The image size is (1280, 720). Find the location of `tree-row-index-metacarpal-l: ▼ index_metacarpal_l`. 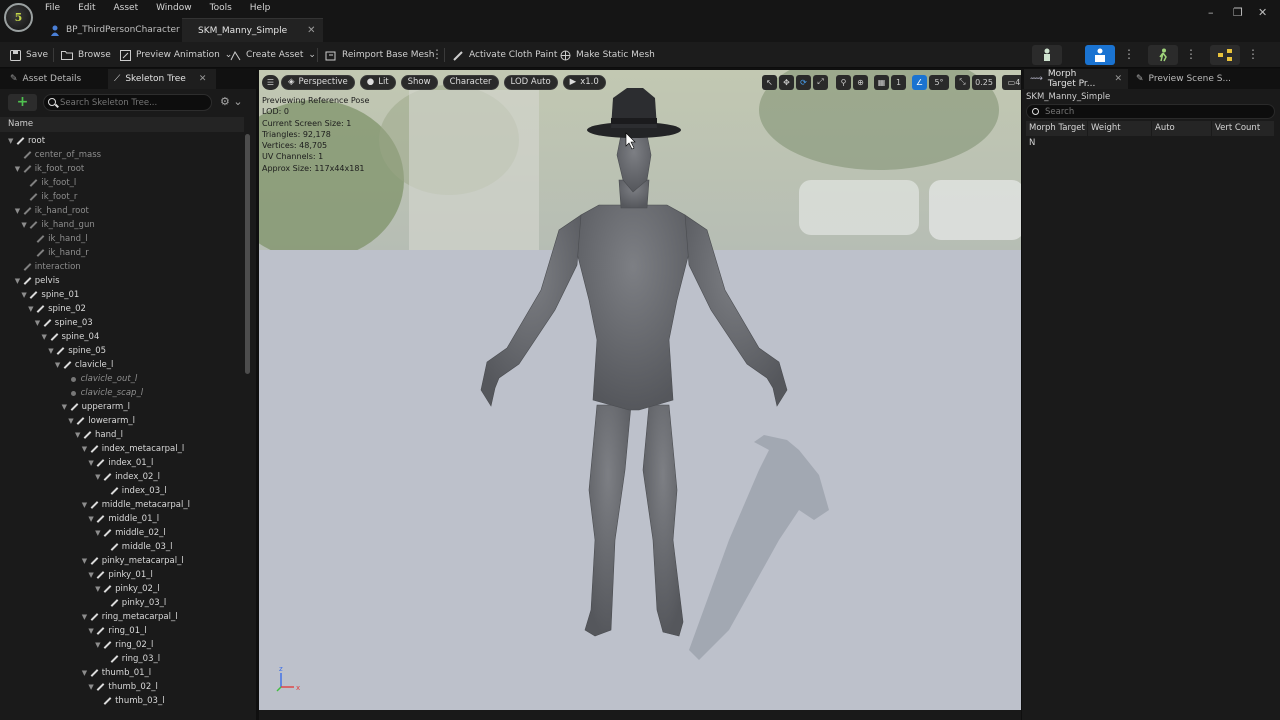

tree-row-index-metacarpal-l: ▼ index_metacarpal_l is located at coordinates (133, 449).